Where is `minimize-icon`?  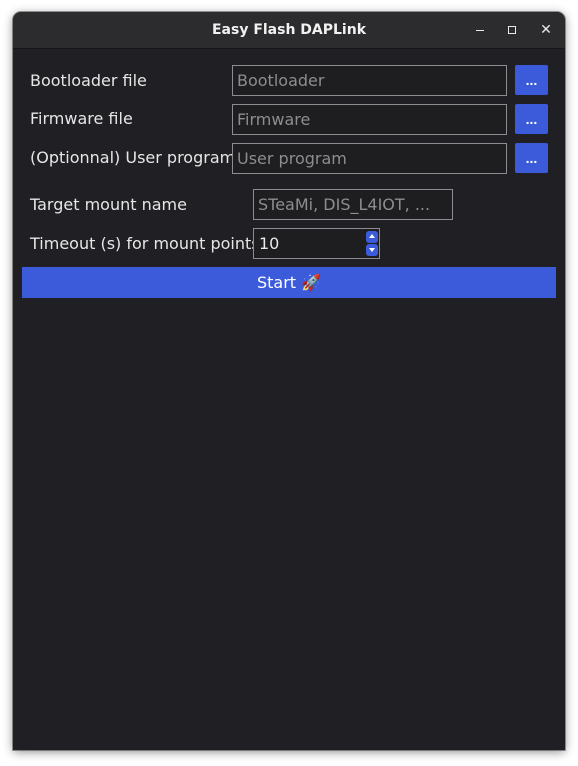
minimize-icon is located at coordinates (480, 30).